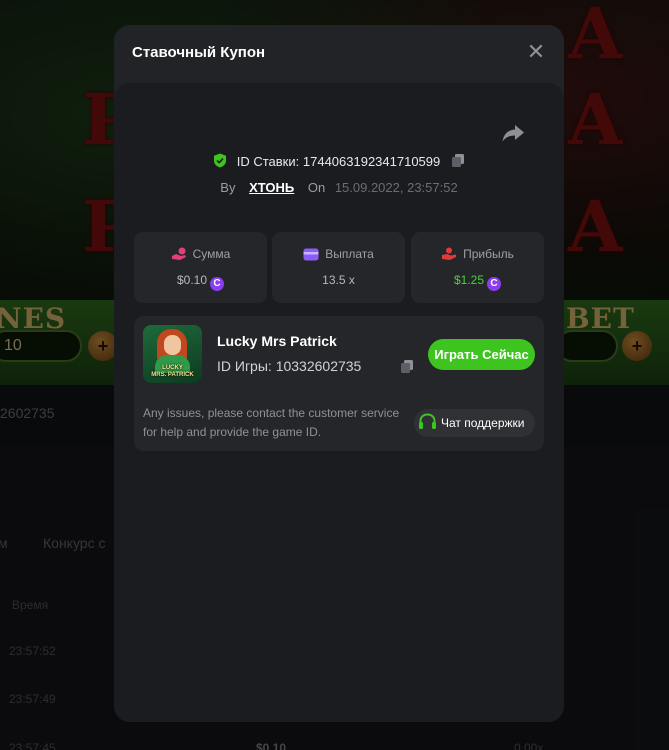  Describe the element at coordinates (211, 254) in the screenshot. I see `stat-label-amount: Сумма` at that location.